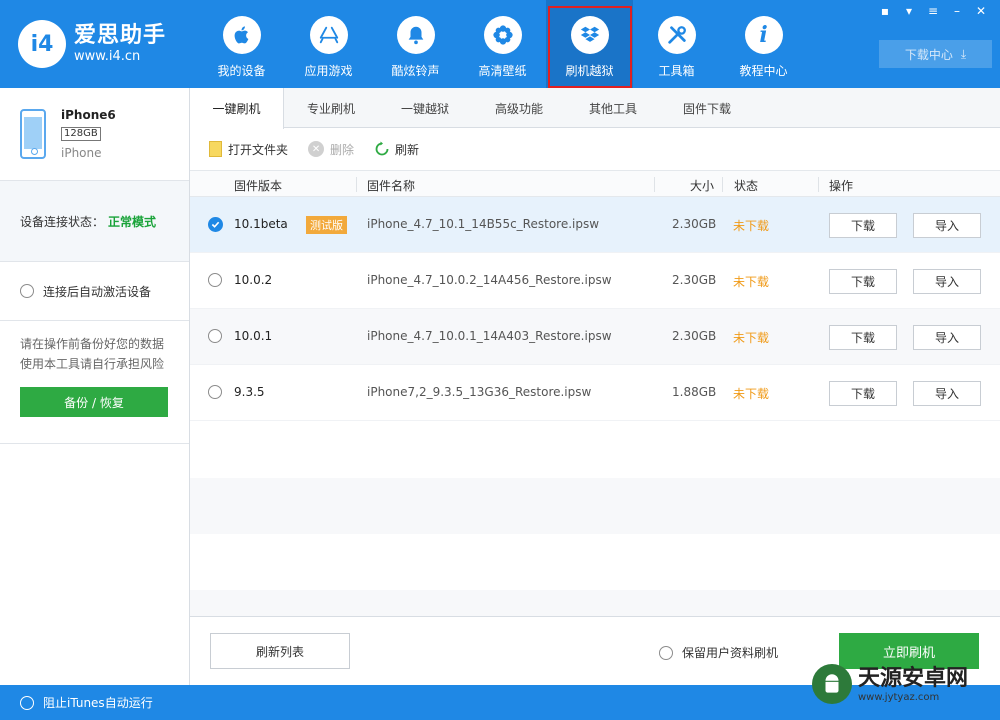 This screenshot has width=1000, height=720. What do you see at coordinates (132, 221) in the screenshot?
I see `connection-value: 正常模式` at bounding box center [132, 221].